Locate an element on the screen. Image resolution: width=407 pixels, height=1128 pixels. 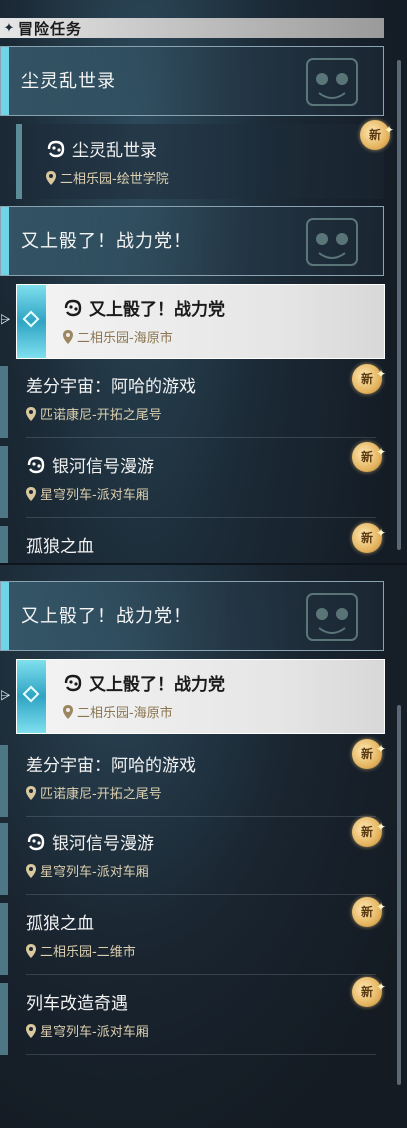
chapter-header-1: 尘灵乱世录 is located at coordinates (192, 81).